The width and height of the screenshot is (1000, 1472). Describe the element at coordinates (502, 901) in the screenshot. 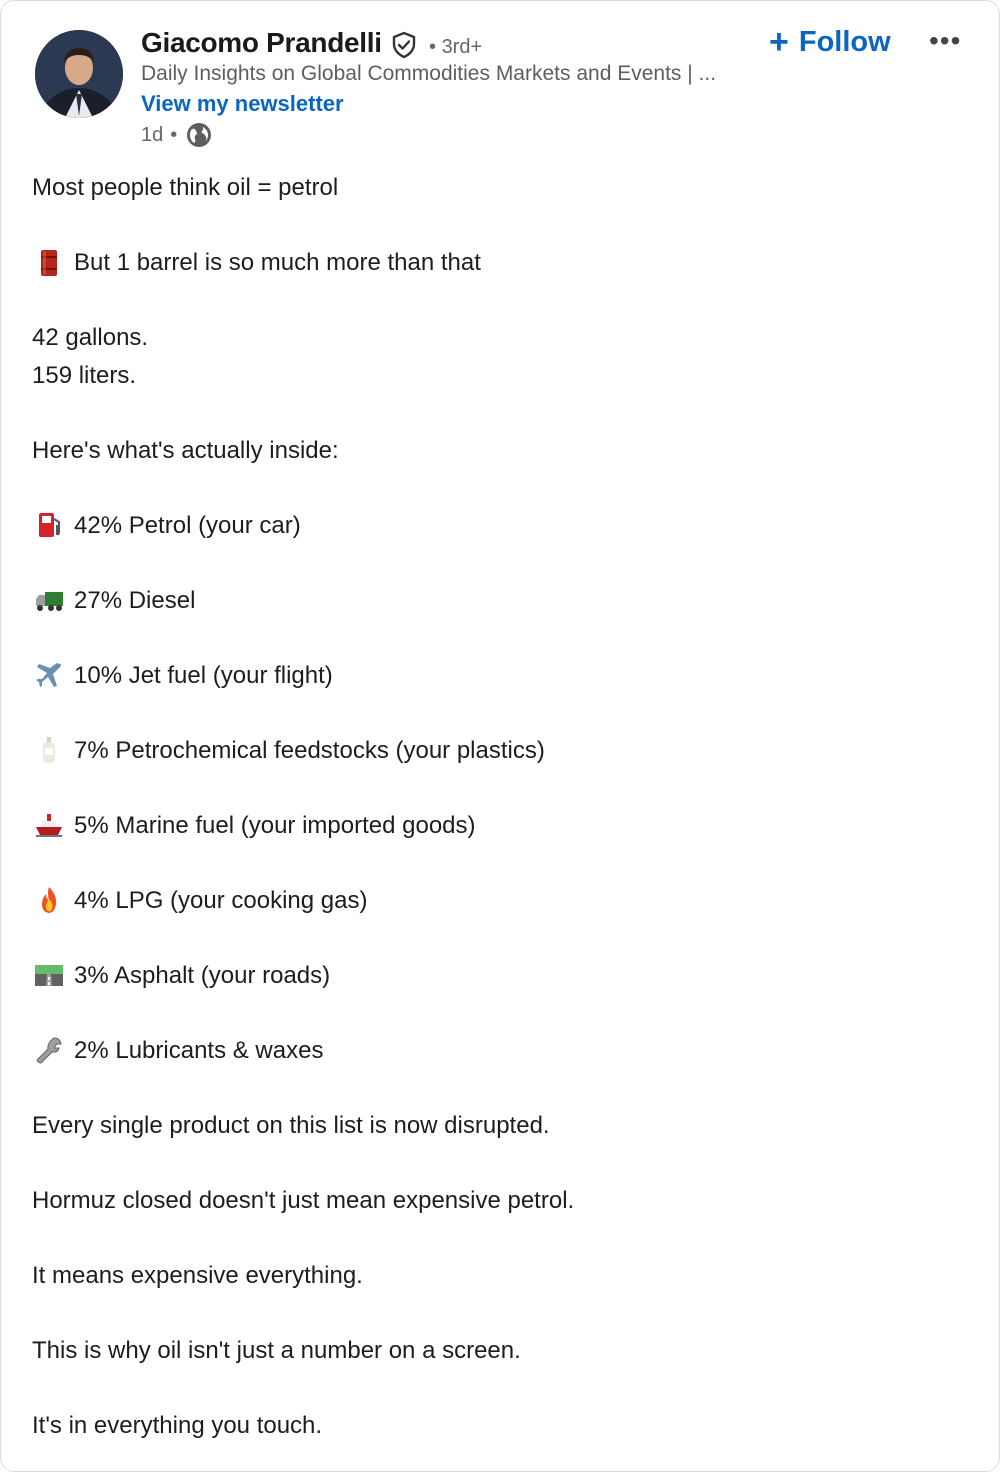

I see `breakdown-item: 4% LPG (your cooking gas)` at that location.